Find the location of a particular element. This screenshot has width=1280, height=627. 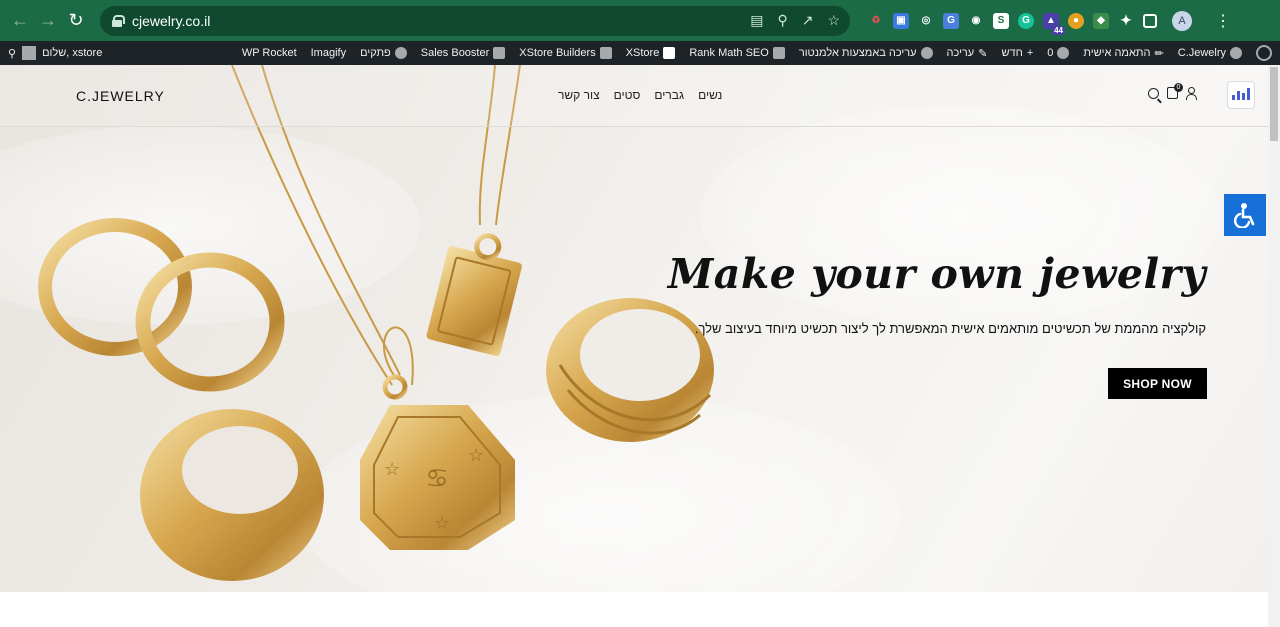

extension-badge: 44 is located at coordinates (1058, 30).